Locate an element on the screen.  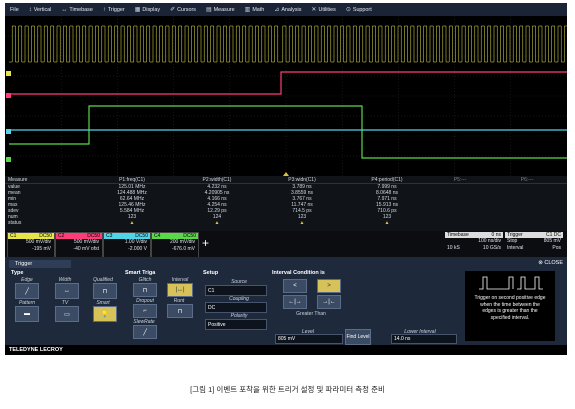
menu-measure: ▤ Measure is located at coordinates (220, 9).